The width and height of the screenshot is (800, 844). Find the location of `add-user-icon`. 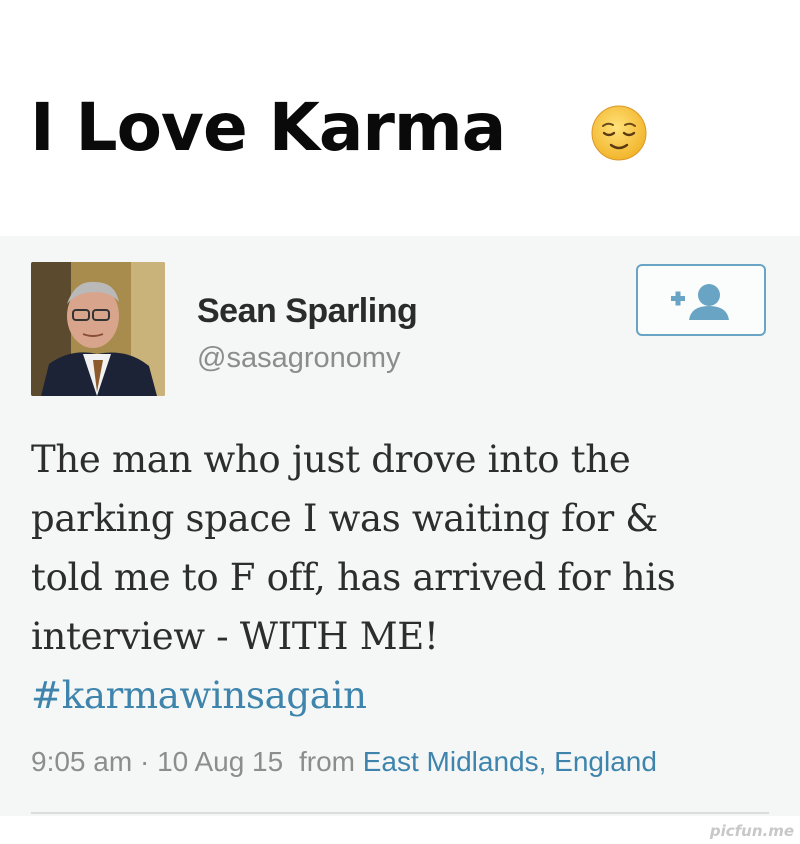

add-user-icon is located at coordinates (700, 302).